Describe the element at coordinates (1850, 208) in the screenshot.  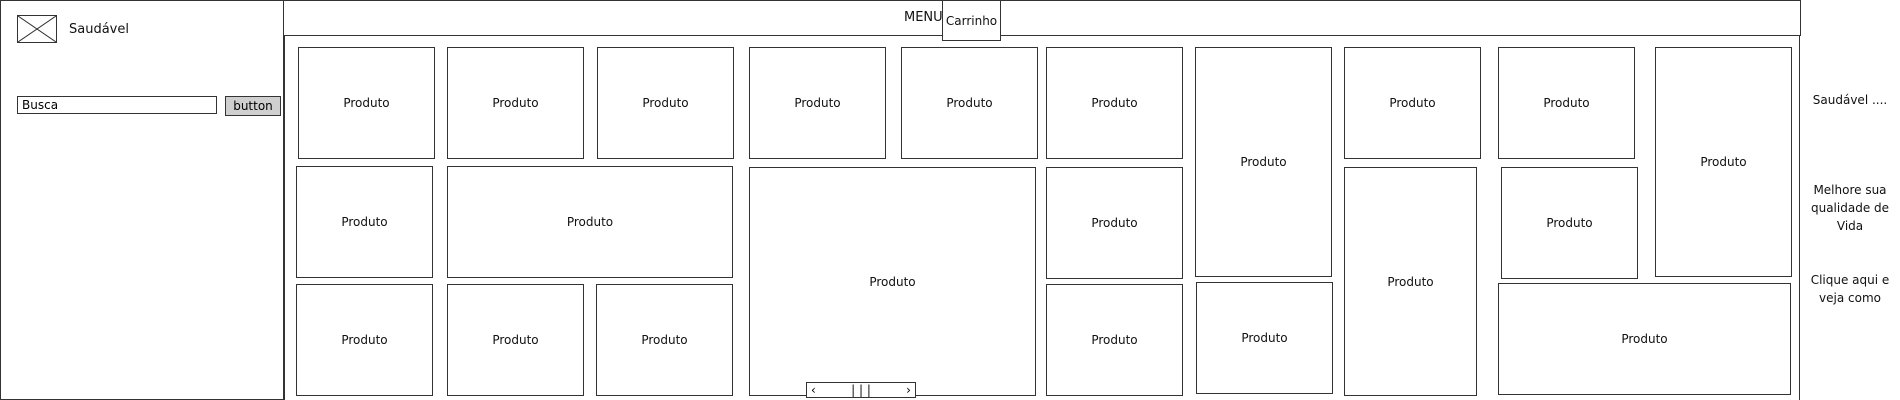
I see `panel-tagline-line-2: qualidade de` at that location.